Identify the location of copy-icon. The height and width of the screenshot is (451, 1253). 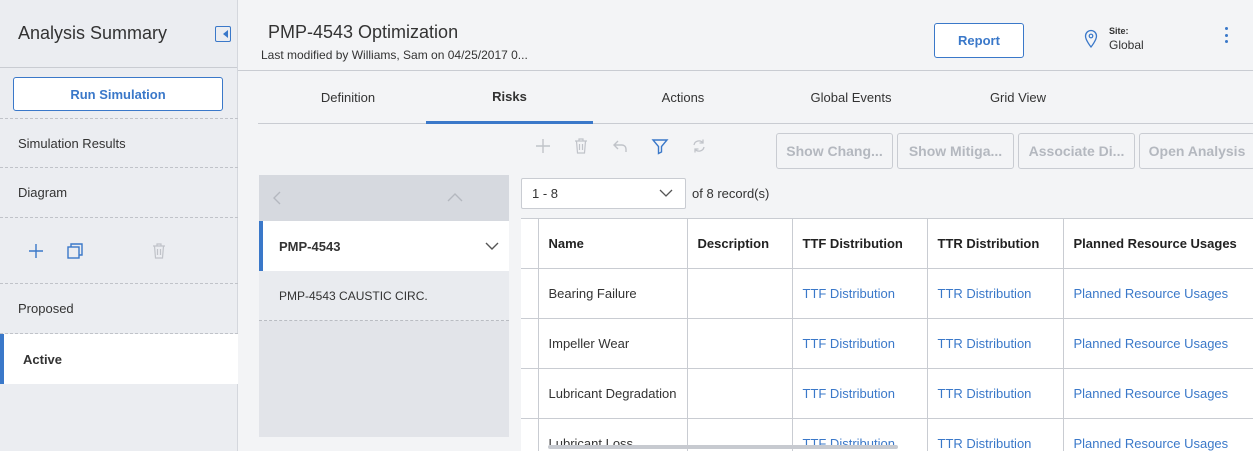
(75, 251).